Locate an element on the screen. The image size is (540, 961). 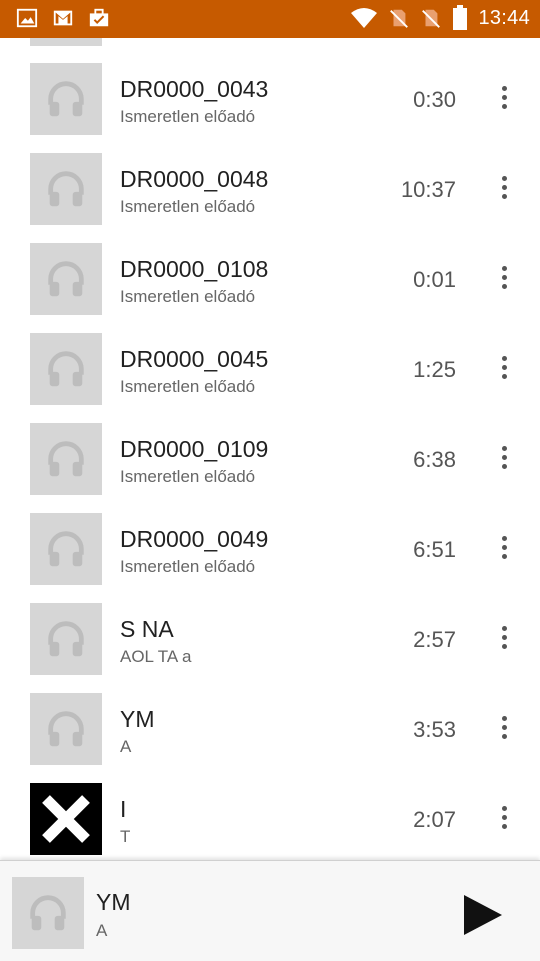
song-artist: T is located at coordinates (125, 836).